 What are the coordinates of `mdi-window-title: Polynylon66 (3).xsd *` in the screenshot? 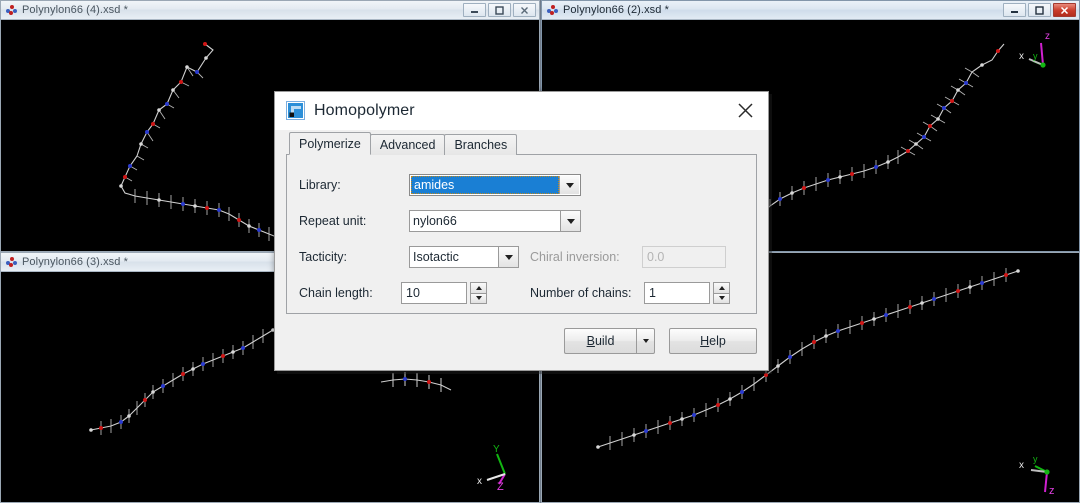 It's located at (75, 262).